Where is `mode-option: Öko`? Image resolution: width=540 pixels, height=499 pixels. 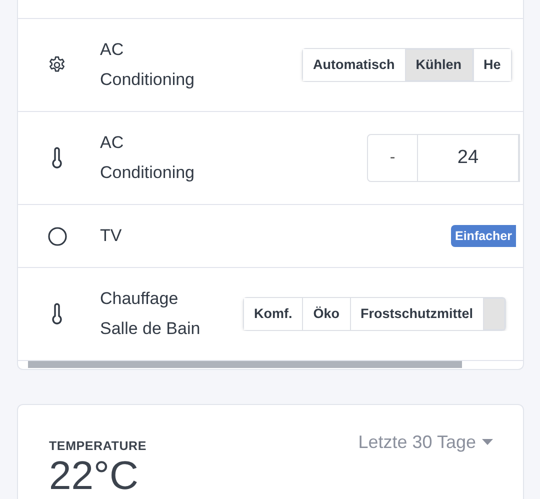 mode-option: Öko is located at coordinates (326, 314).